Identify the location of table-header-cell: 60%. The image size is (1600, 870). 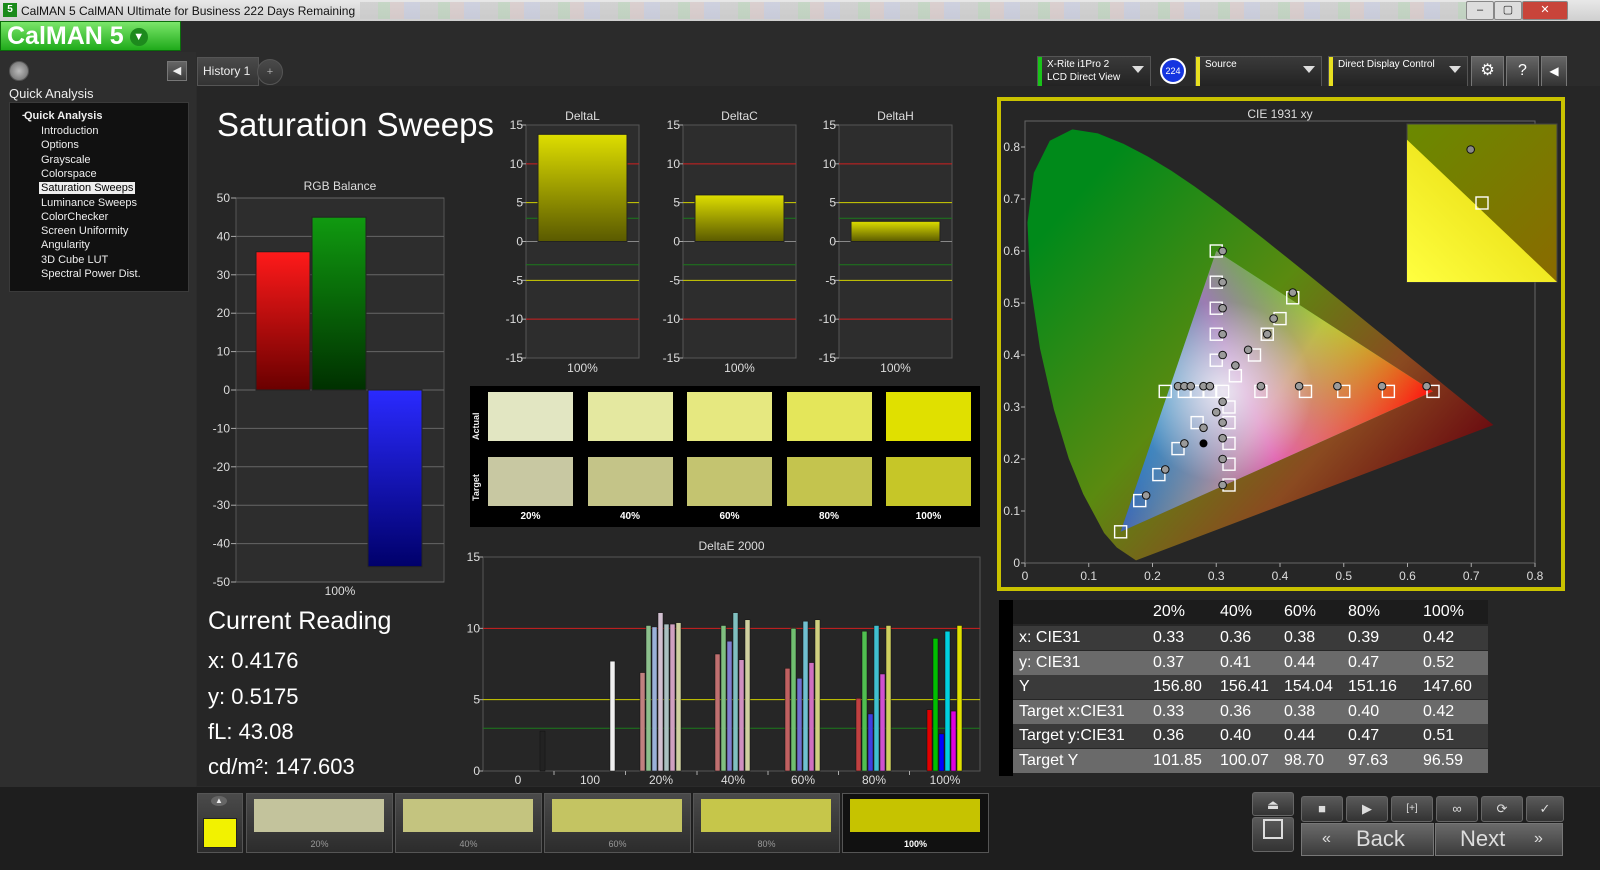
(1300, 611).